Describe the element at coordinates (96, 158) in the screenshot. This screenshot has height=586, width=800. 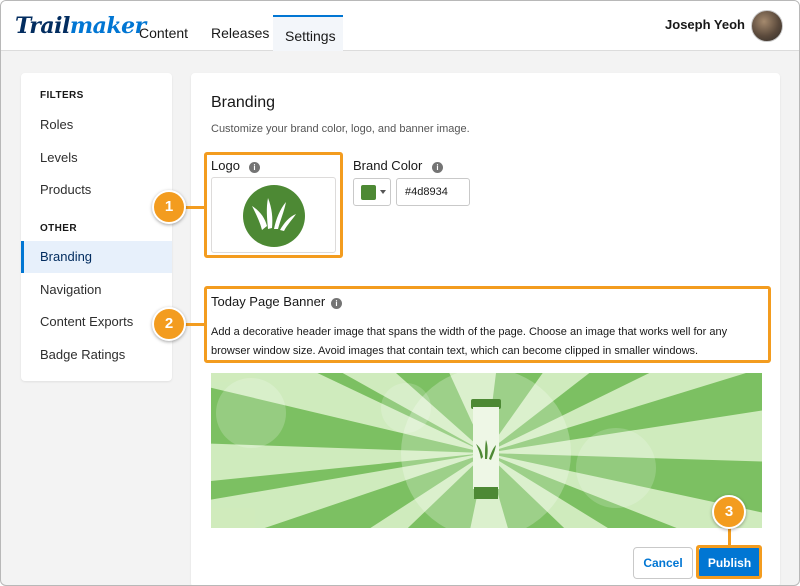
I see `sidebar-item-levels: Levels` at that location.